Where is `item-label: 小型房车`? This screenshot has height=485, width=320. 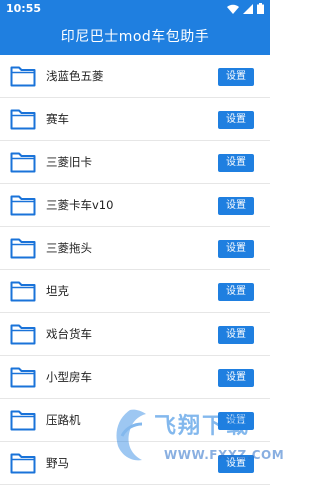 item-label: 小型房车 is located at coordinates (69, 377).